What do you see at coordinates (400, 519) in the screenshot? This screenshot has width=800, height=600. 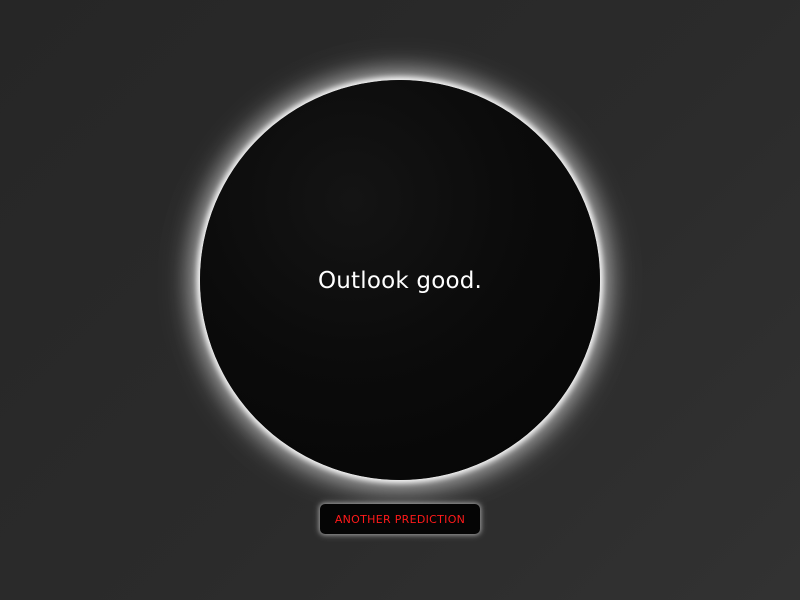 I see `another-prediction-button: ANOTHER PREDICTION` at bounding box center [400, 519].